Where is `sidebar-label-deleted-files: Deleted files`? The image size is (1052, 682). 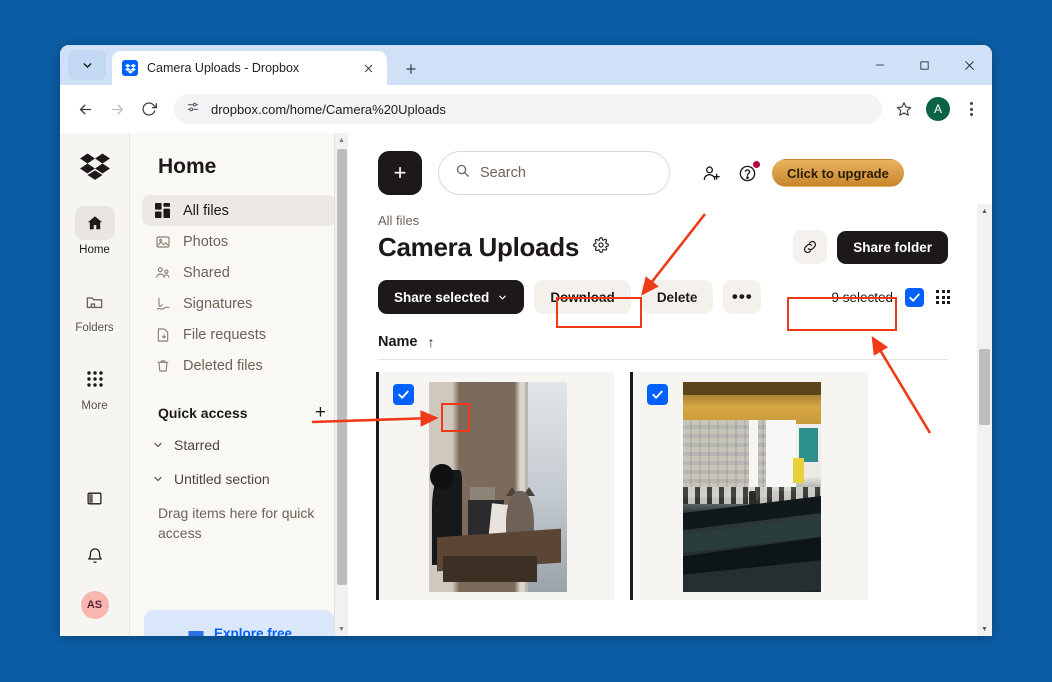
sidebar-label-deleted-files: Deleted files is located at coordinates (223, 365).